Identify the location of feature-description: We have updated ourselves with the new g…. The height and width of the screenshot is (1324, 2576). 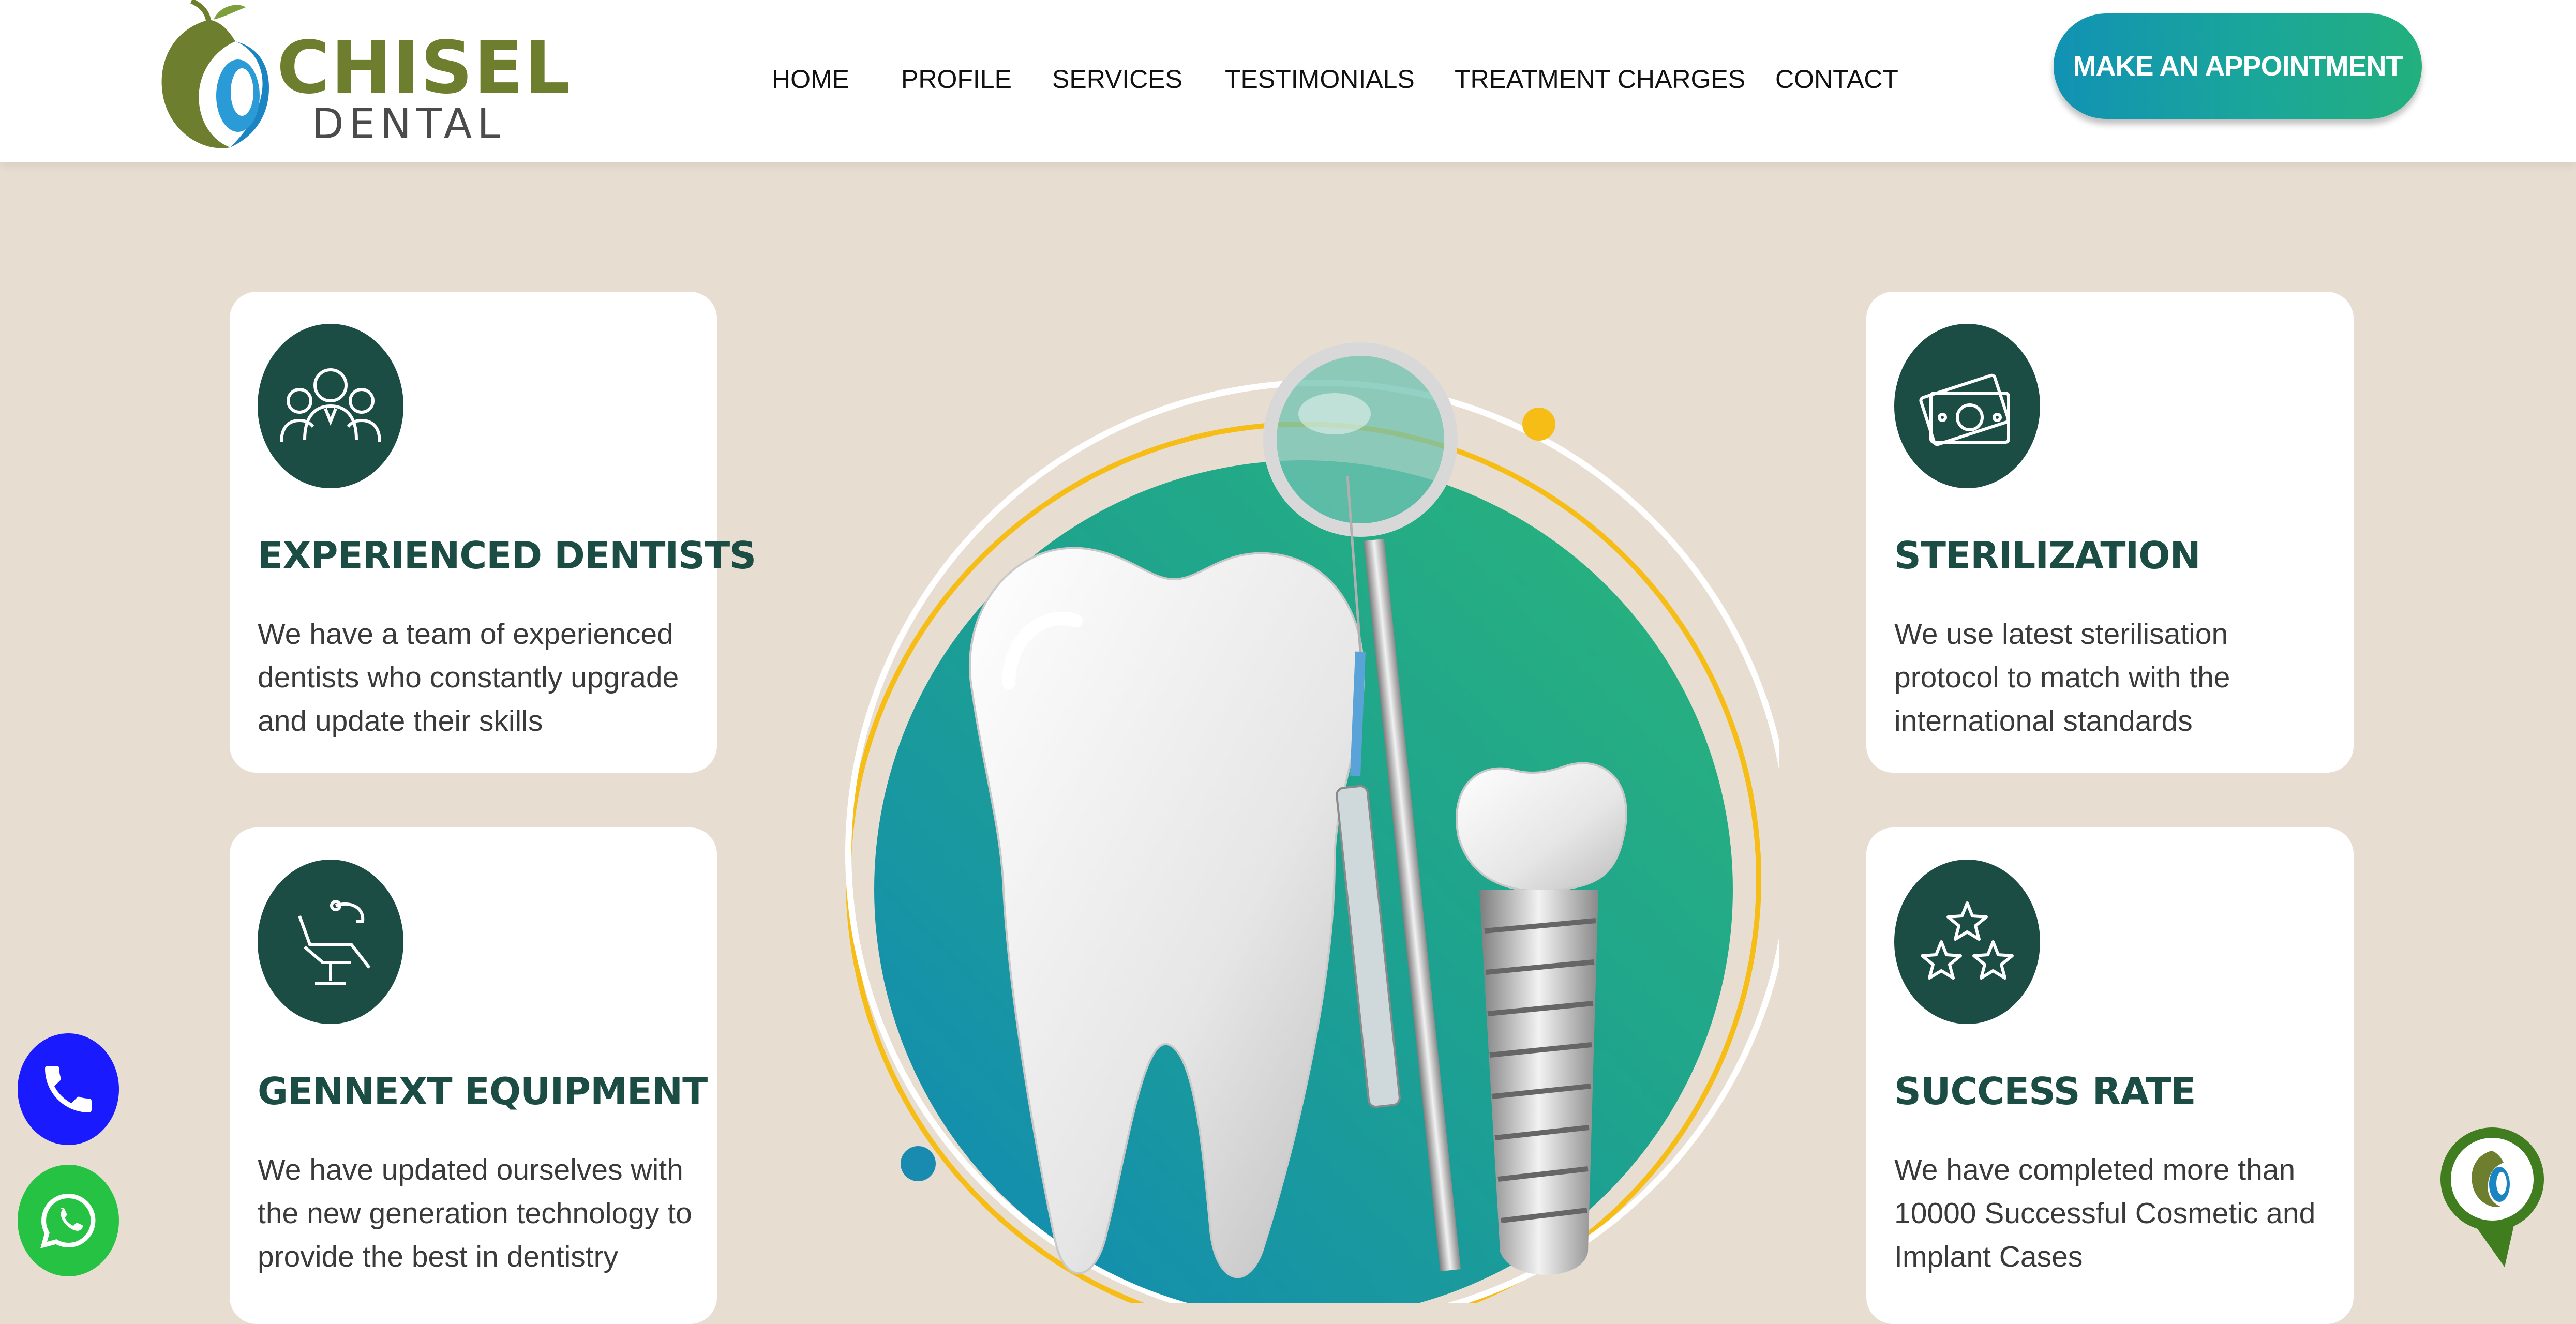
(475, 1213).